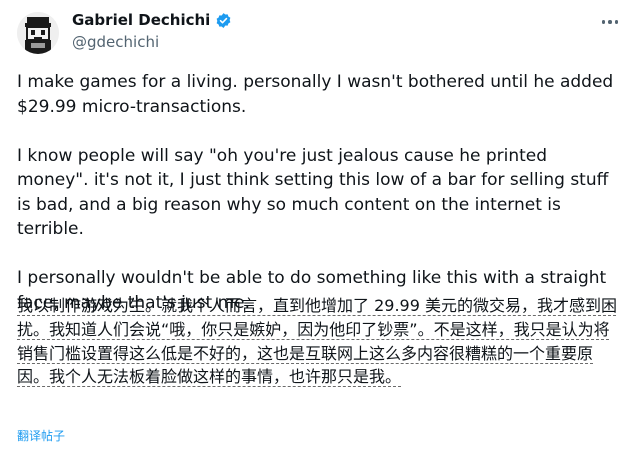 The height and width of the screenshot is (461, 640). Describe the element at coordinates (115, 42) in the screenshot. I see `author-handle: @gdechichi` at that location.